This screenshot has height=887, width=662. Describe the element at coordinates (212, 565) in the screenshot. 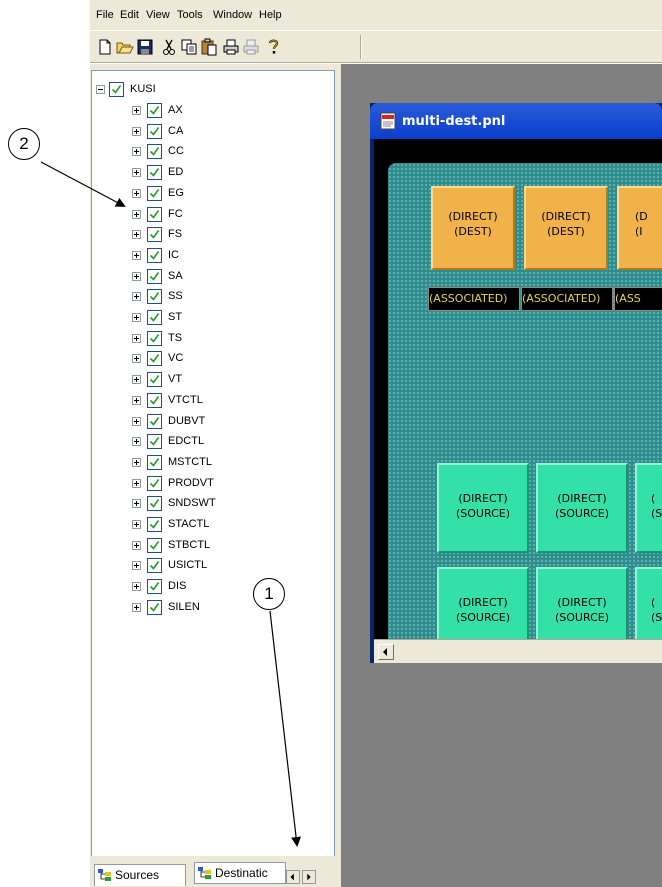

I see `tree-node: USICTL` at that location.